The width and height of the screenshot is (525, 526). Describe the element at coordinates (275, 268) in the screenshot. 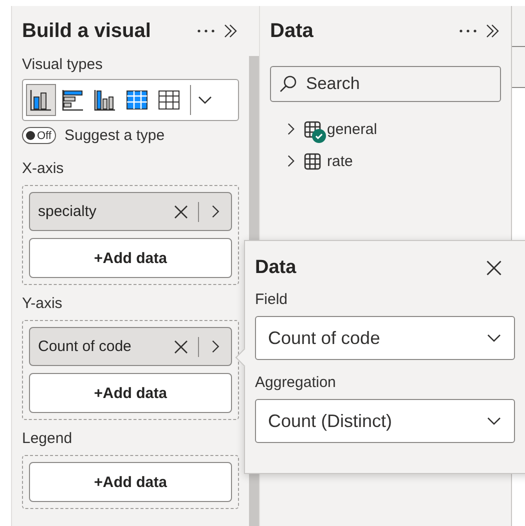

I see `popup-title: Data` at that location.